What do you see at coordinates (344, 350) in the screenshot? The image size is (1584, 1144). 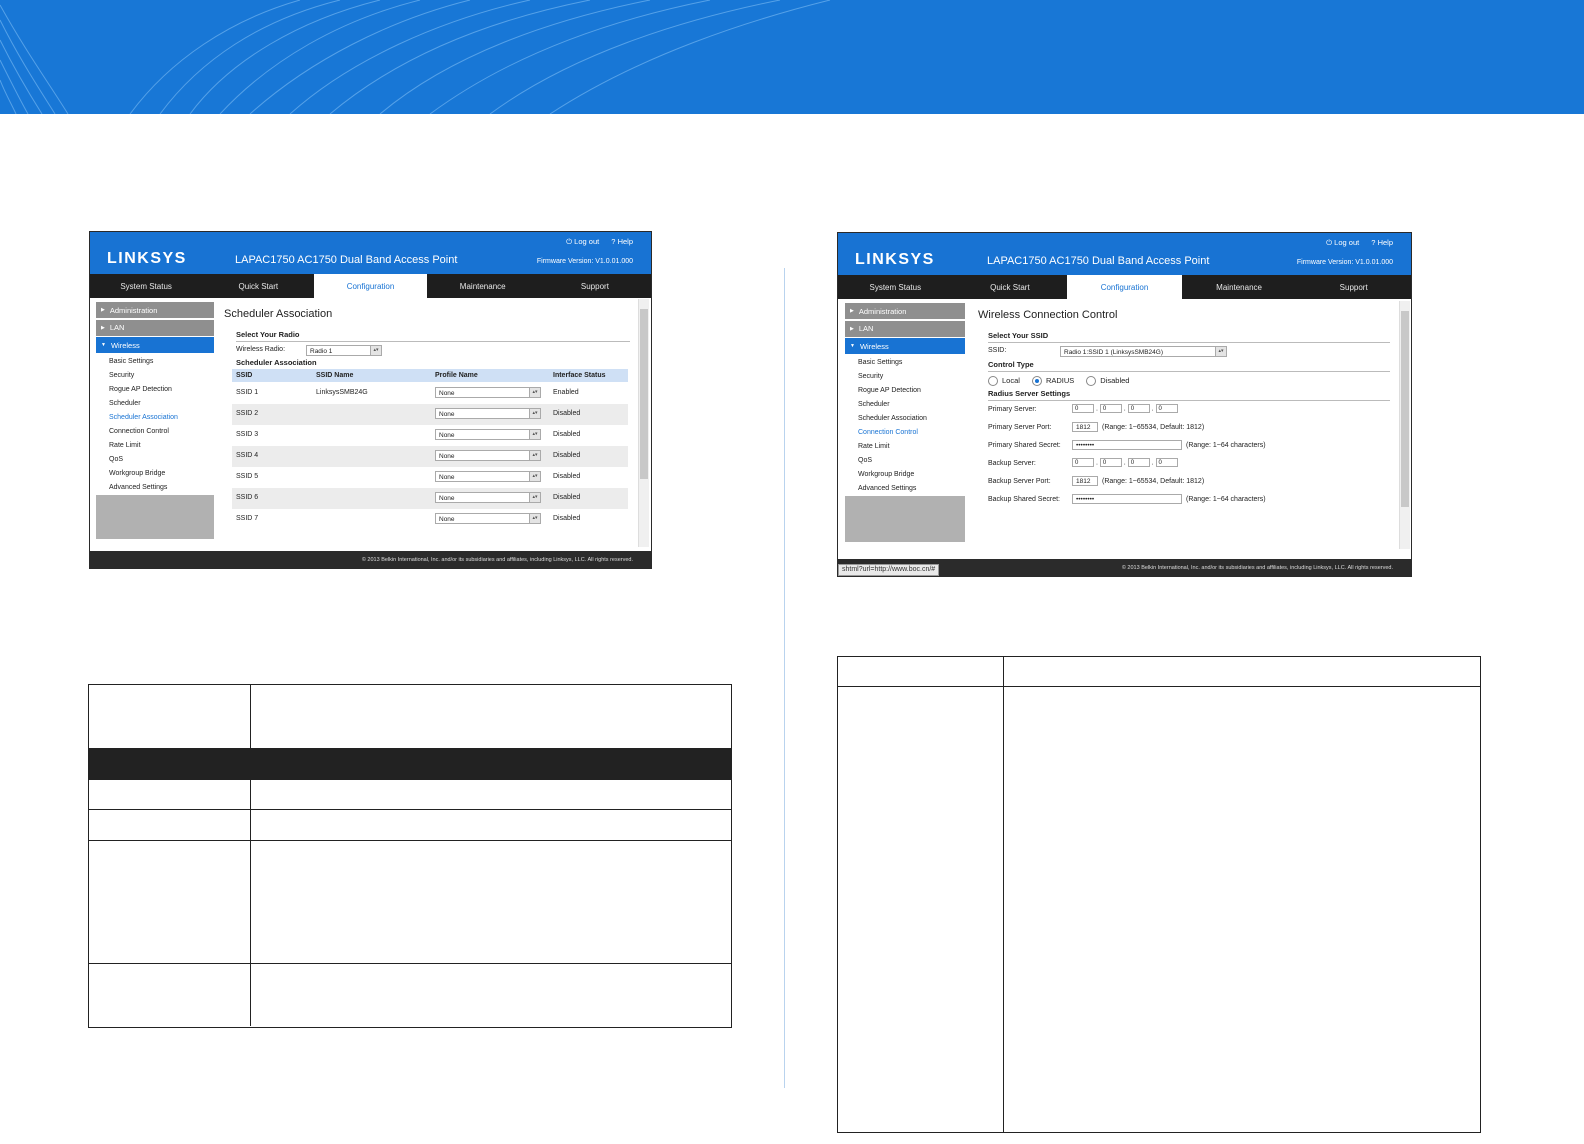 I see `wireless-radio-select: Radio 1 ▴▾` at bounding box center [344, 350].